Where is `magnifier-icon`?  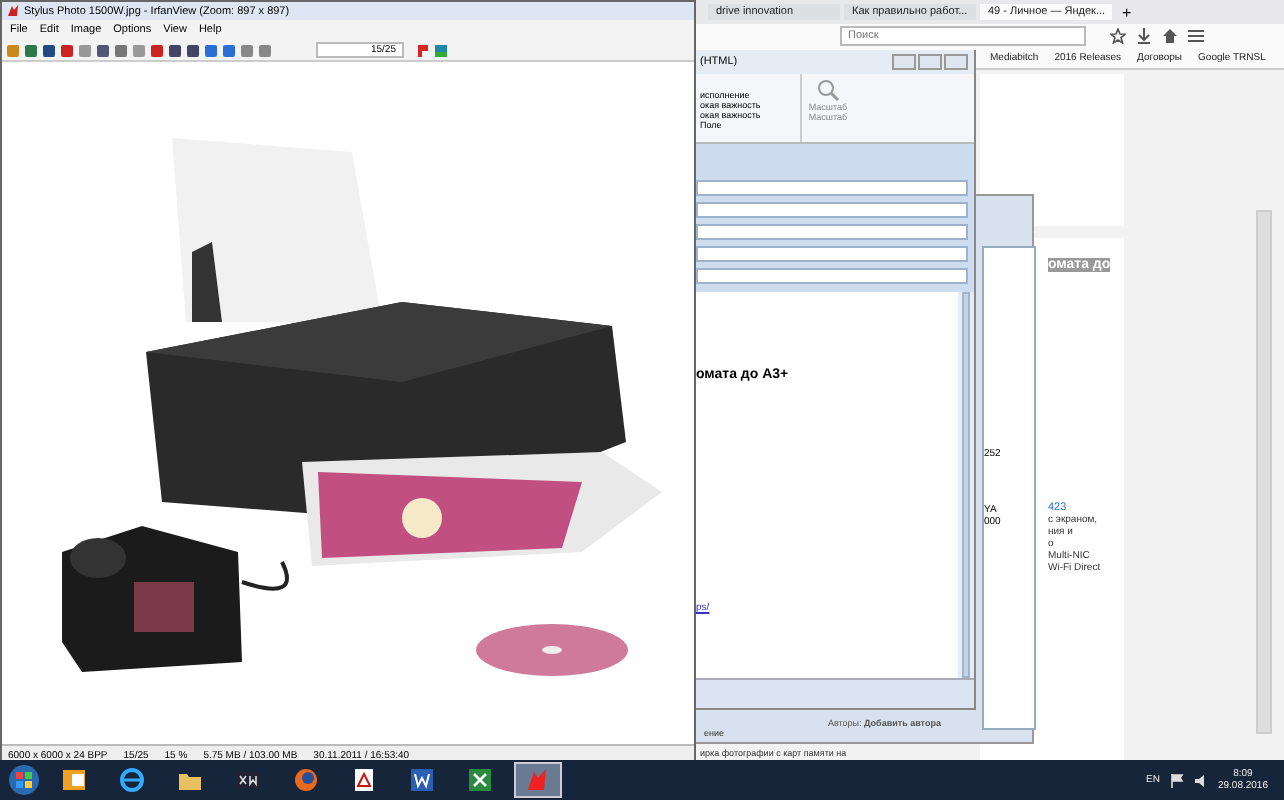 magnifier-icon is located at coordinates (828, 90).